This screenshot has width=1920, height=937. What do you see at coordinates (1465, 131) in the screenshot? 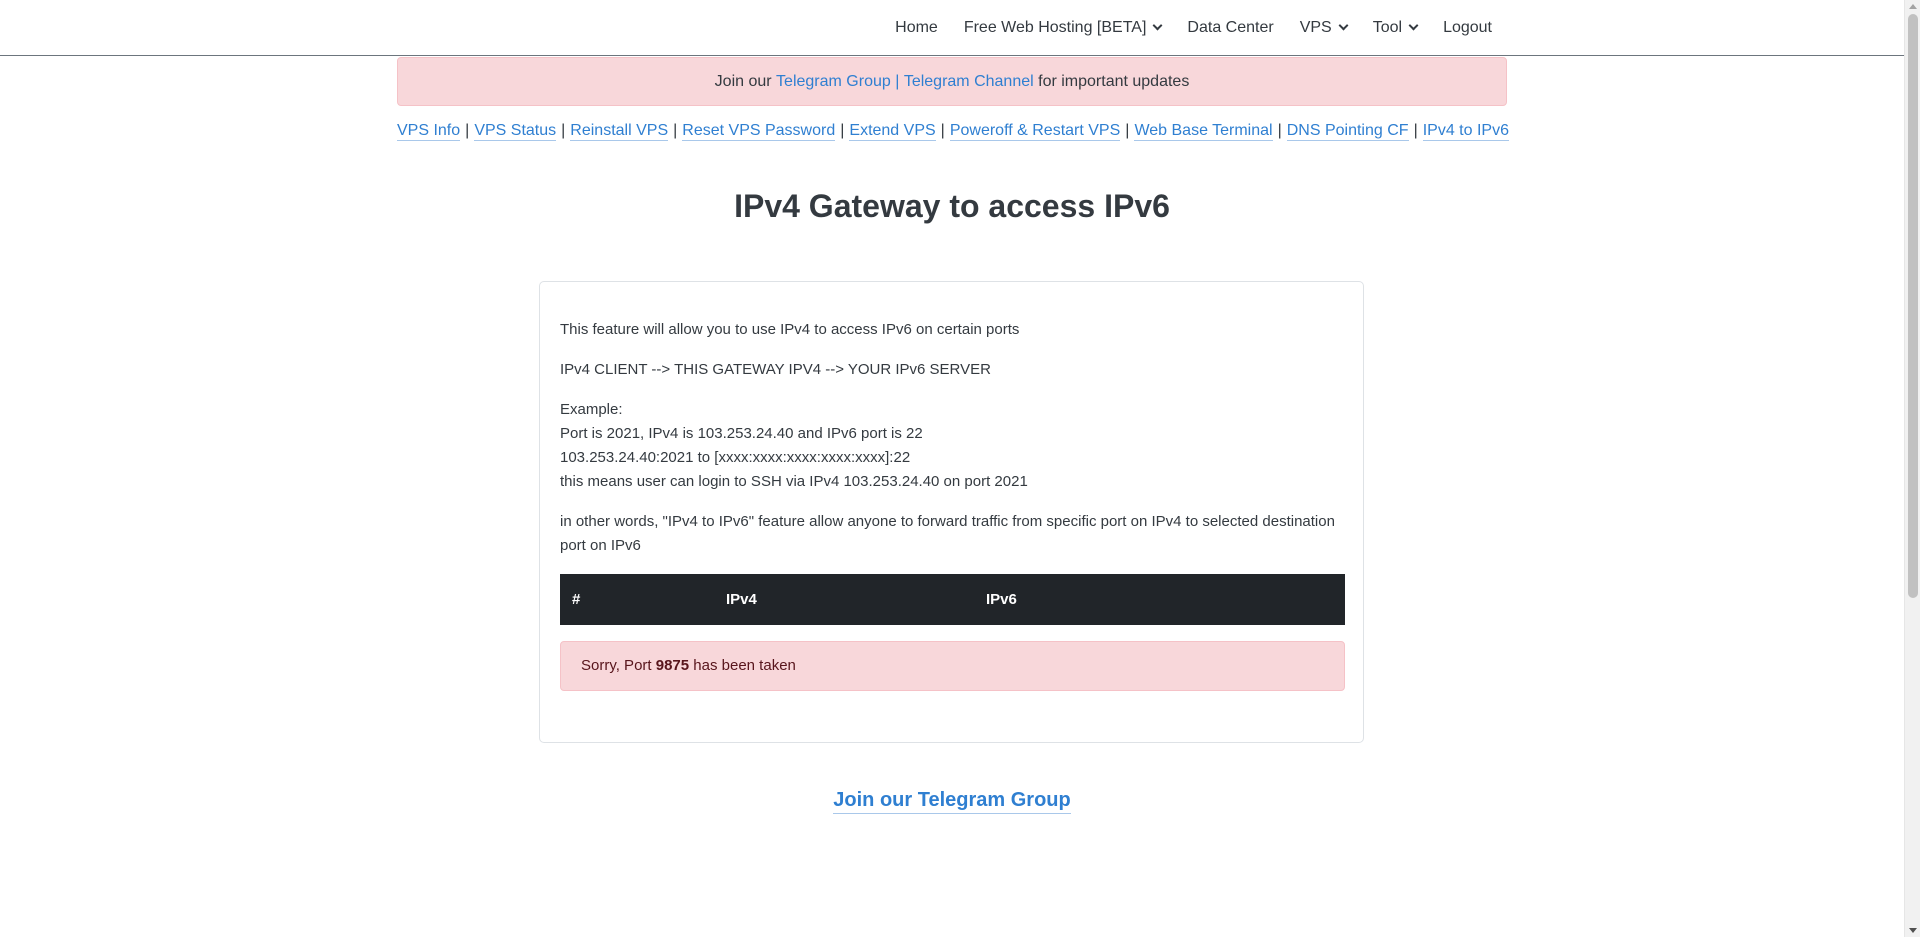
I see `subnav-ipv4-to-ipv6: IPv4 to IPv6` at bounding box center [1465, 131].